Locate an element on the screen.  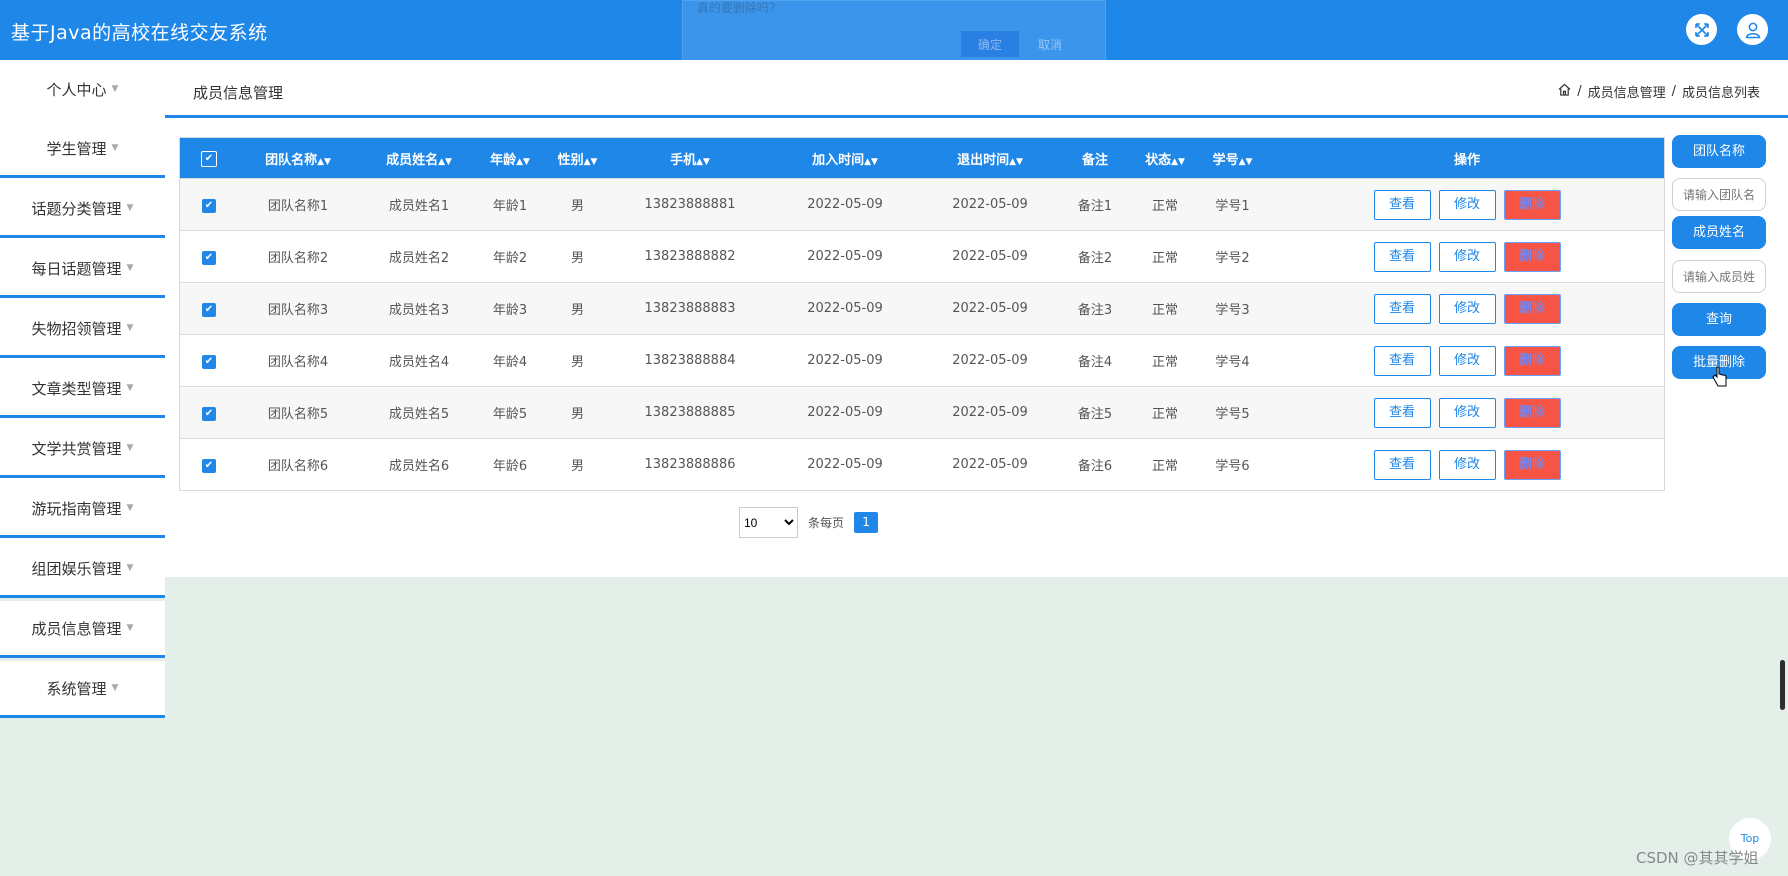
table-cell: 学号1 is located at coordinates (1232, 204).